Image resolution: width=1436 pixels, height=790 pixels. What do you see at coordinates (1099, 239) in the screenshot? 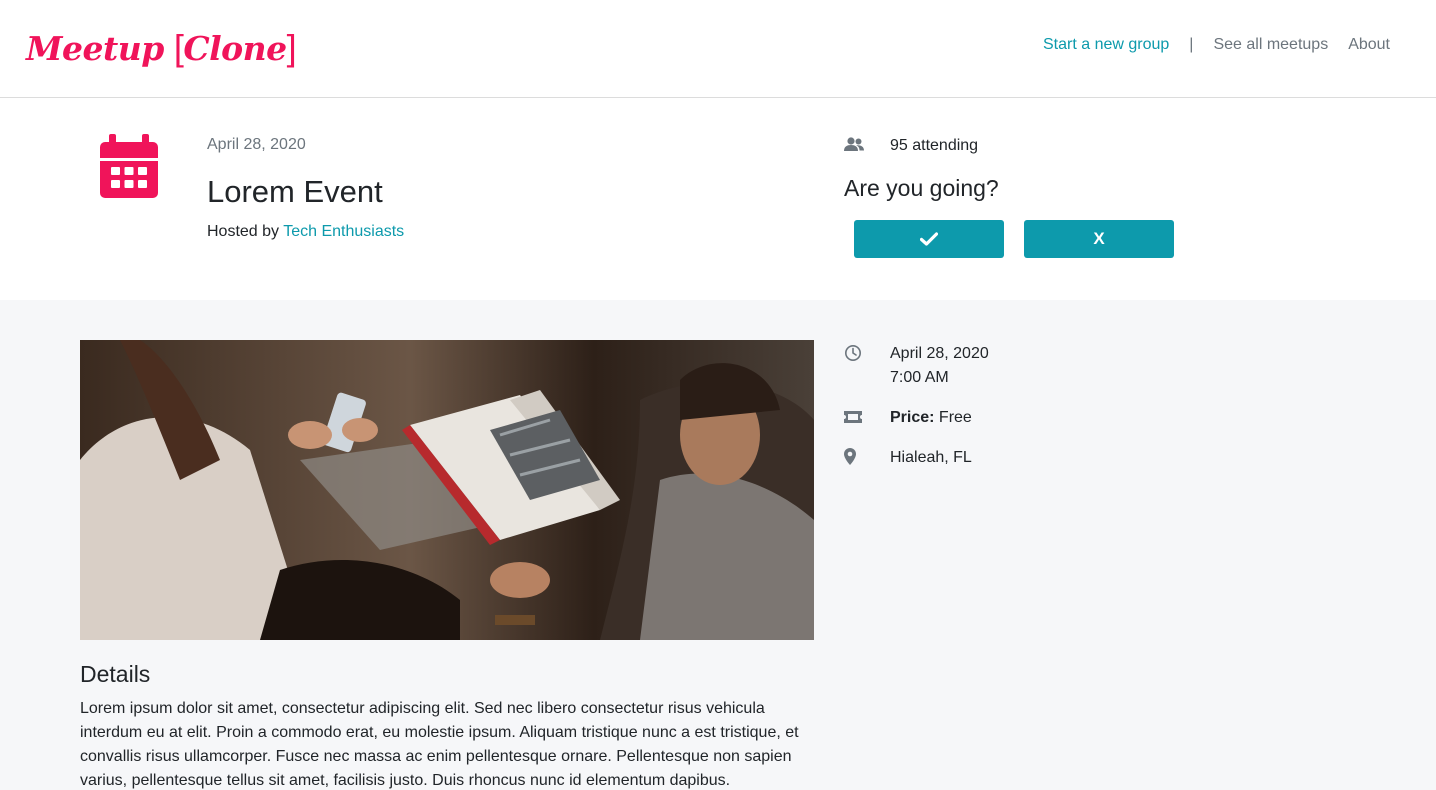
I see `rsvp-no-button: X` at bounding box center [1099, 239].